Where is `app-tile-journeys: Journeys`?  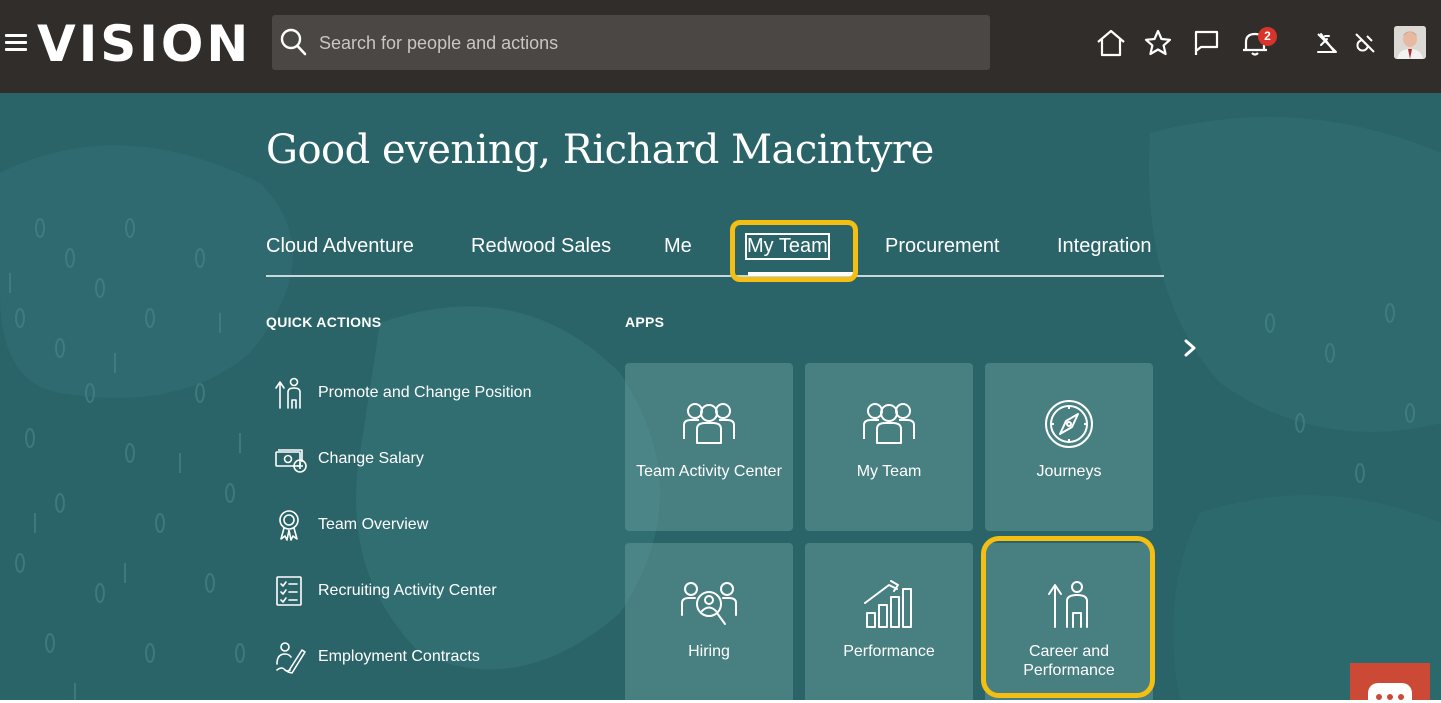 app-tile-journeys: Journeys is located at coordinates (1069, 447).